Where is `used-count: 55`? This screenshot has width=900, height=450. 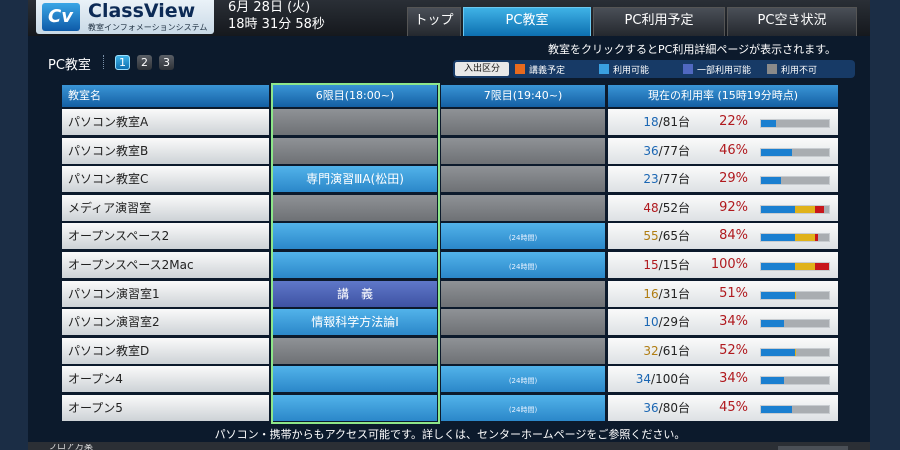 used-count: 55 is located at coordinates (651, 236).